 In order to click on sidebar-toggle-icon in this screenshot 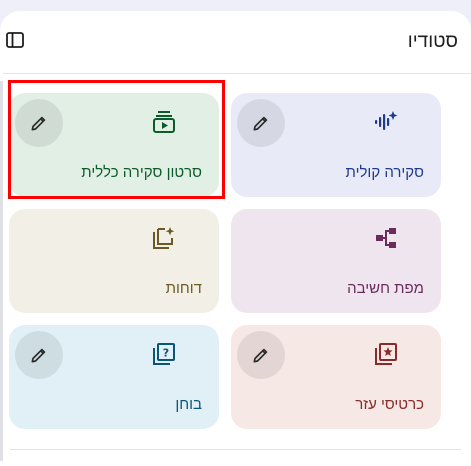, I will do `click(15, 40)`.